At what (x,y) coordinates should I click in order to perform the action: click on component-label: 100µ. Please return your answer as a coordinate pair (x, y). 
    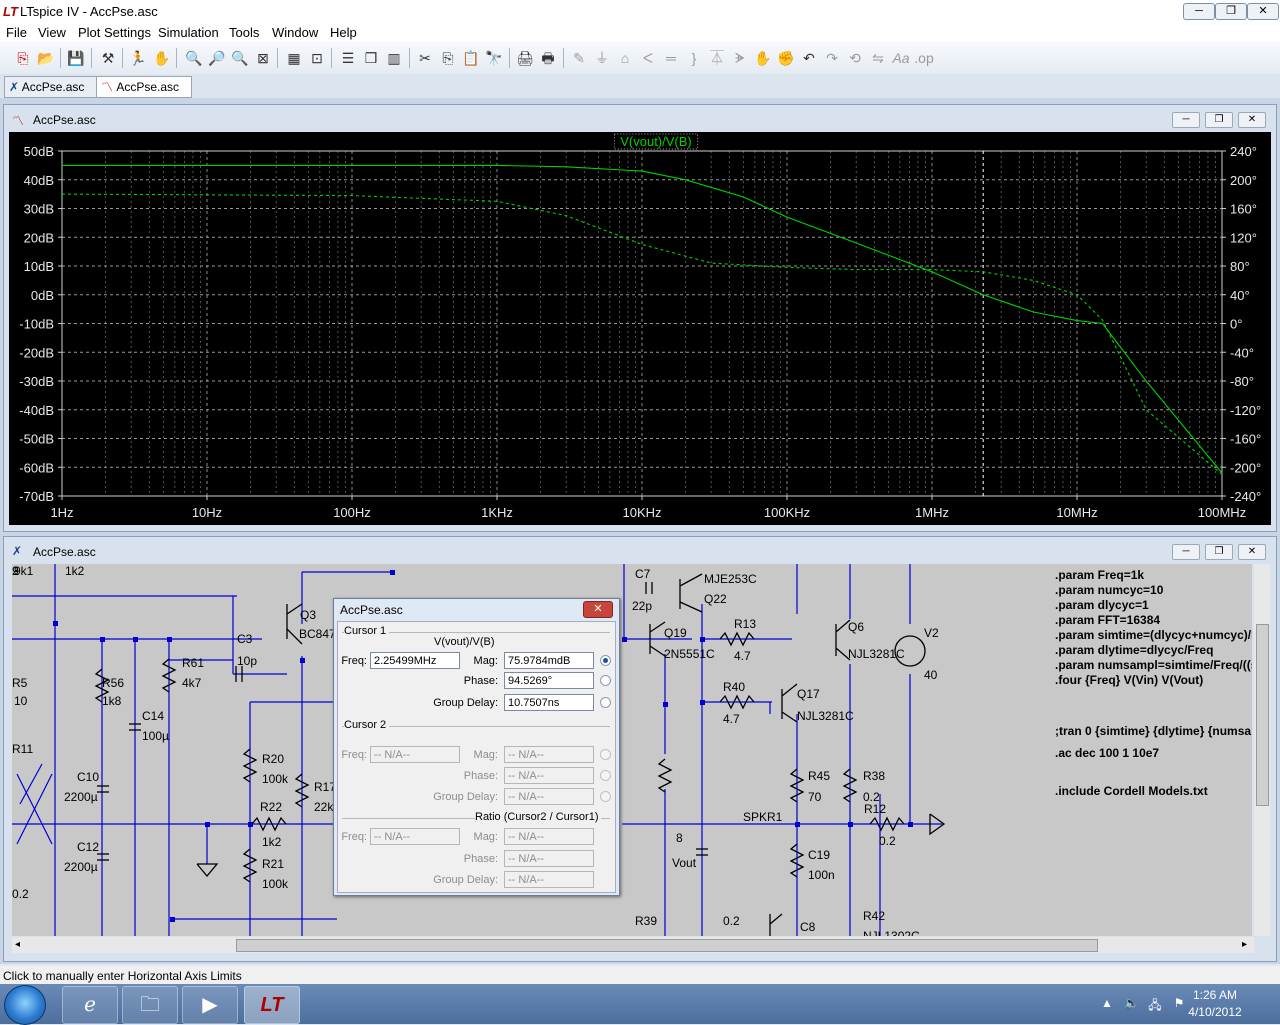
    Looking at the image, I should click on (155, 736).